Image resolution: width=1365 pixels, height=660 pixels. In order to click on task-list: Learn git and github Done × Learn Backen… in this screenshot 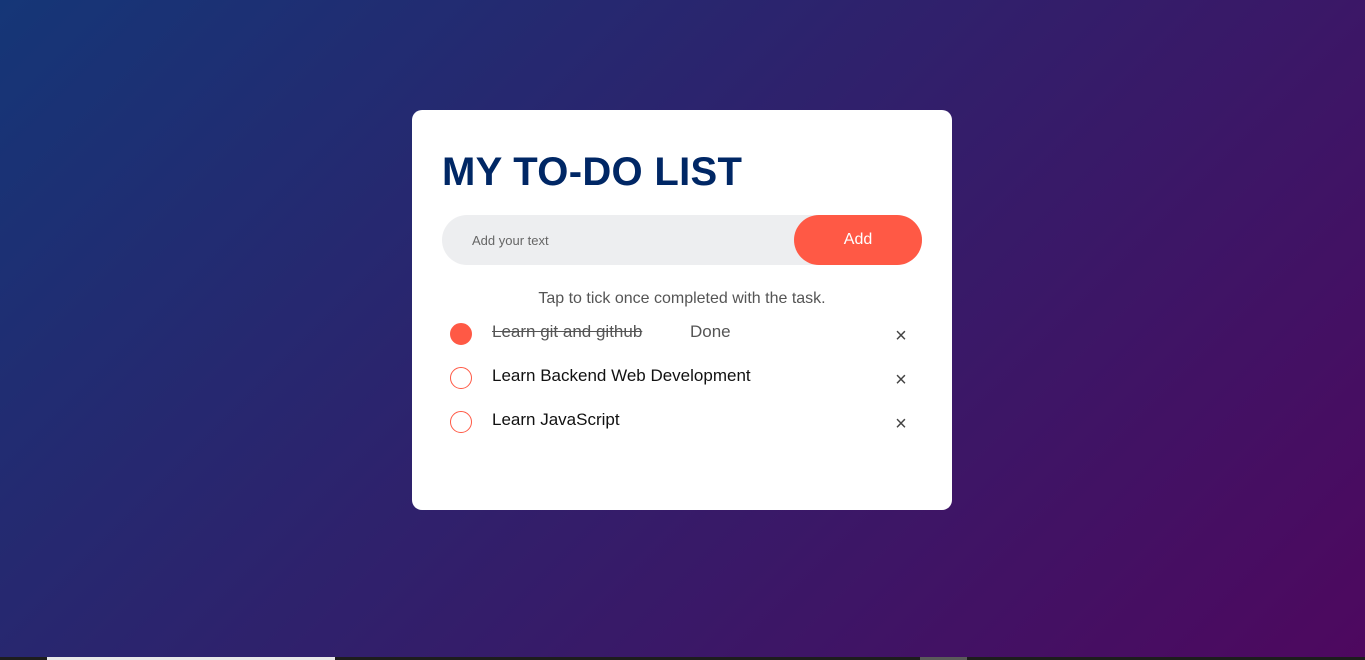, I will do `click(682, 380)`.